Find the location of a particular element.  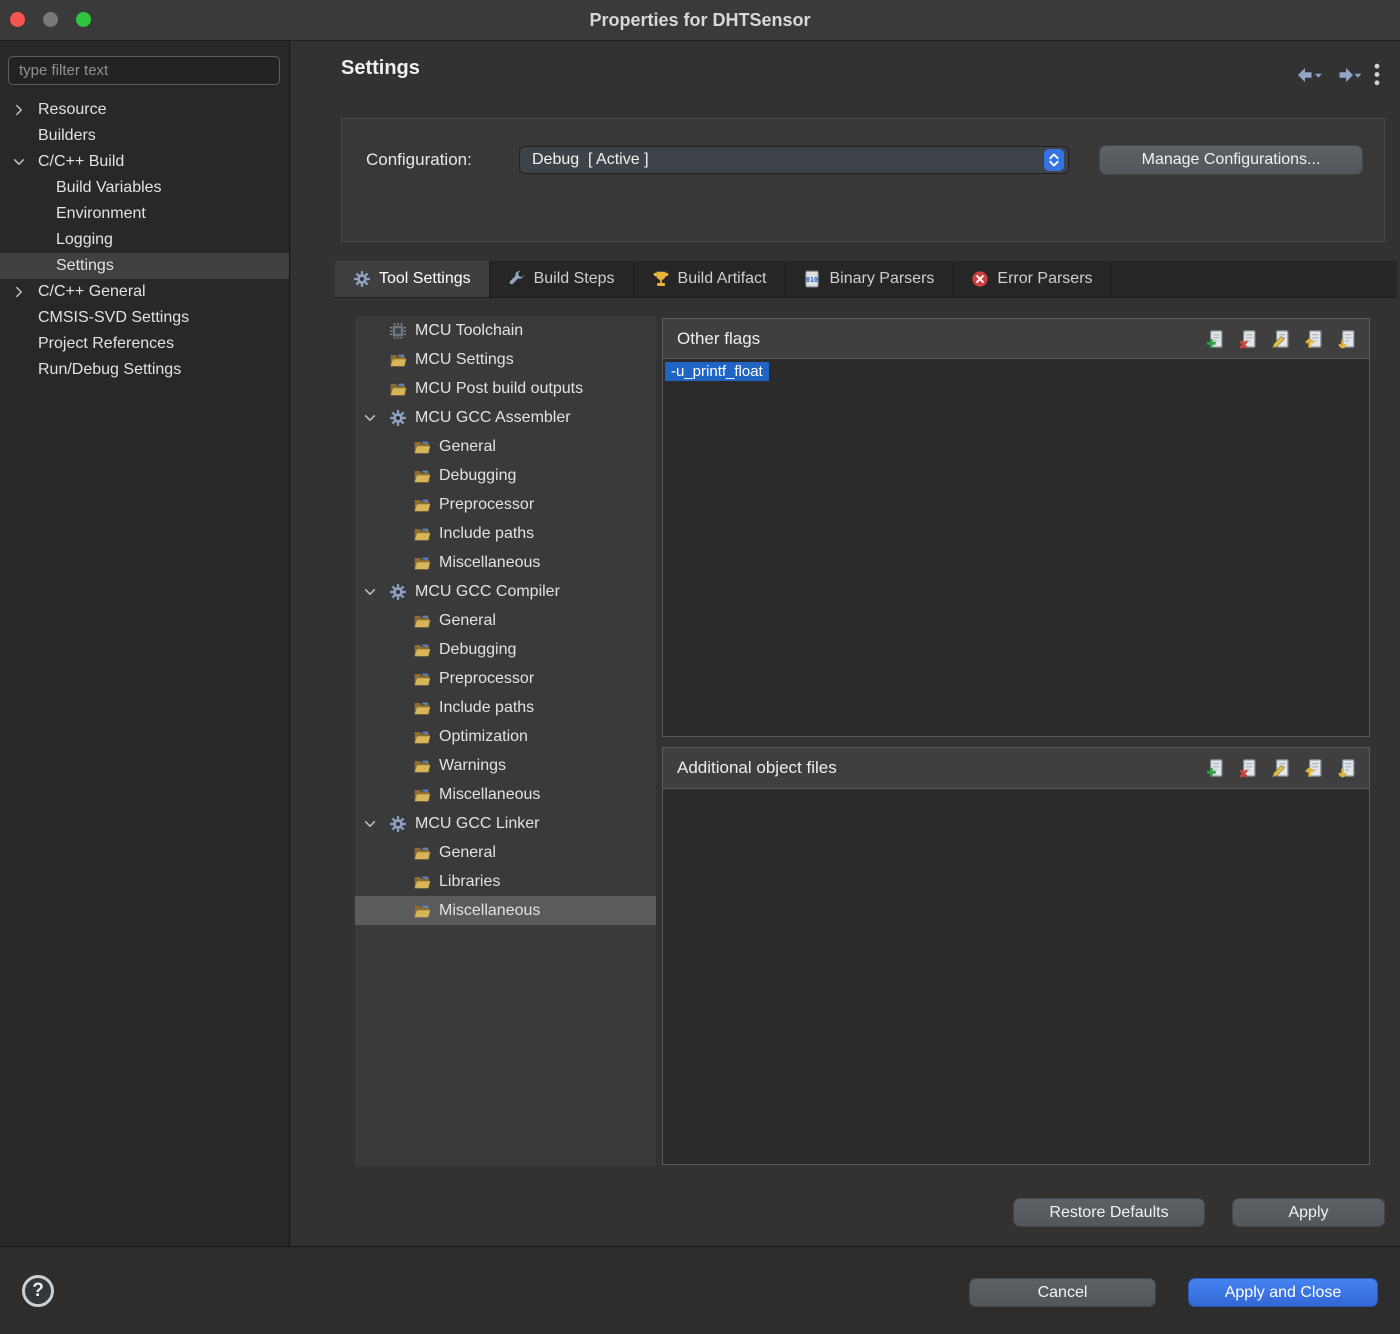

tool-tree-item-warnings: Warnings is located at coordinates (505, 765).